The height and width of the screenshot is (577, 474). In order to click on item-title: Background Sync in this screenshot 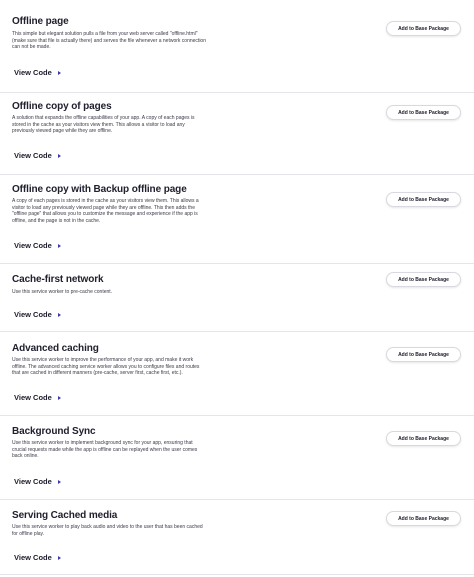, I will do `click(54, 431)`.